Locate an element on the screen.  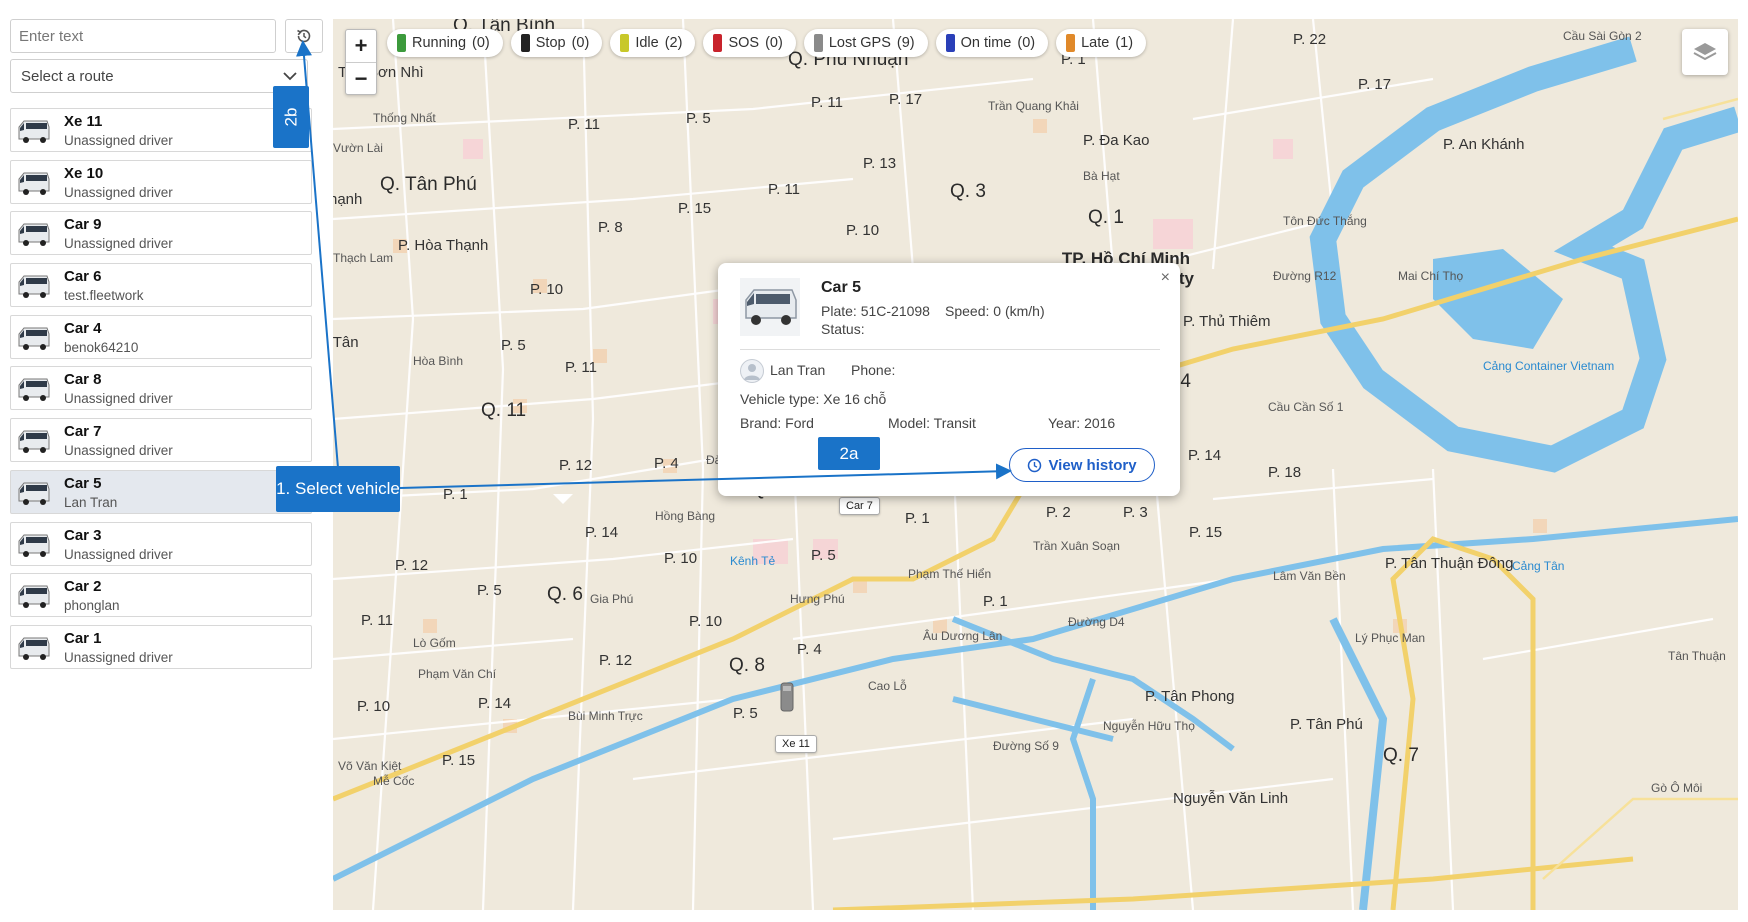
popup-speed: Speed: 0 (km/h) is located at coordinates (995, 311).